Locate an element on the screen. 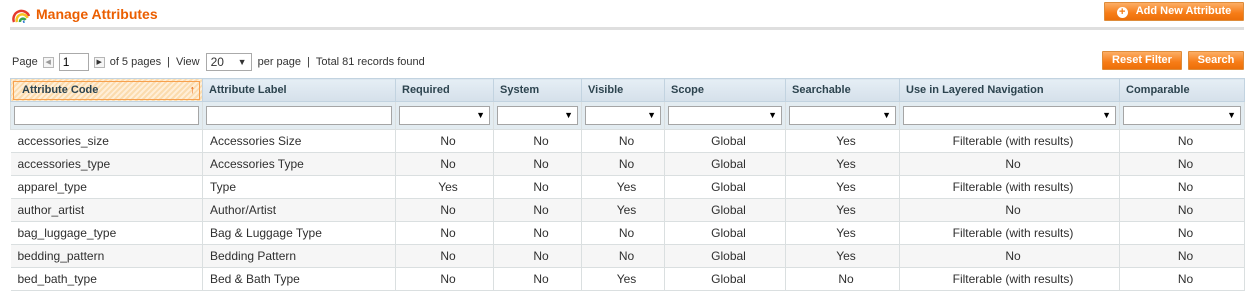  search-button: Search is located at coordinates (1216, 60).